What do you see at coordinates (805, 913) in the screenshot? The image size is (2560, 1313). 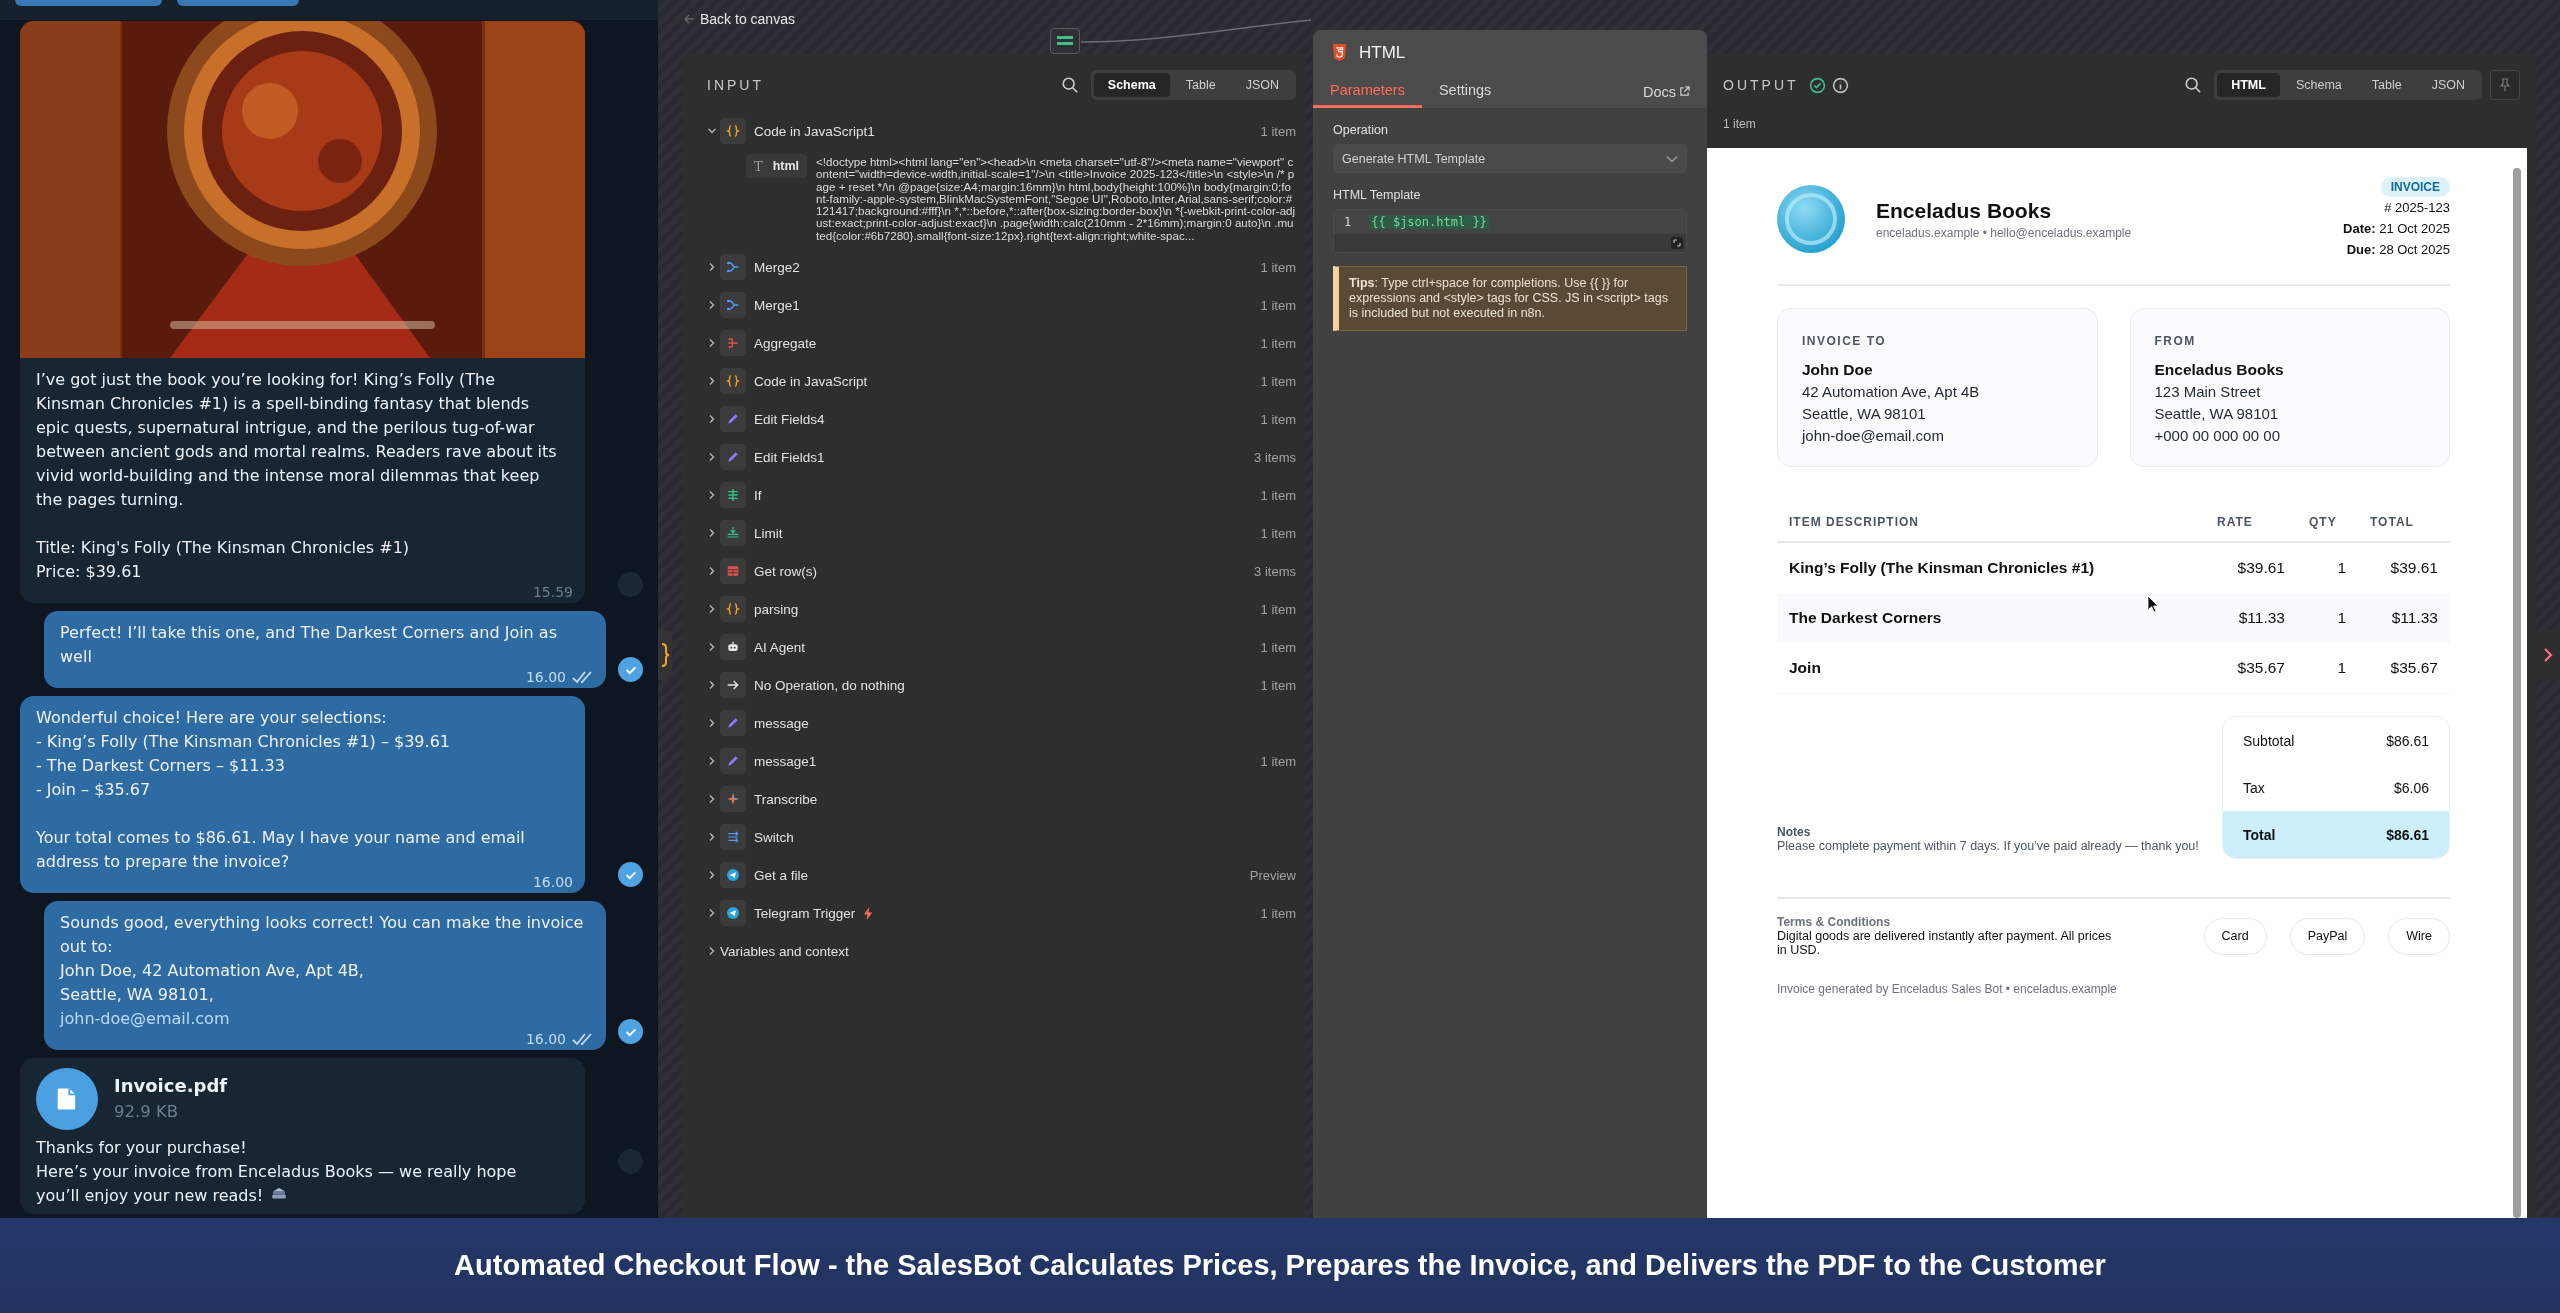 I see `node-name: Telegram Trigger` at bounding box center [805, 913].